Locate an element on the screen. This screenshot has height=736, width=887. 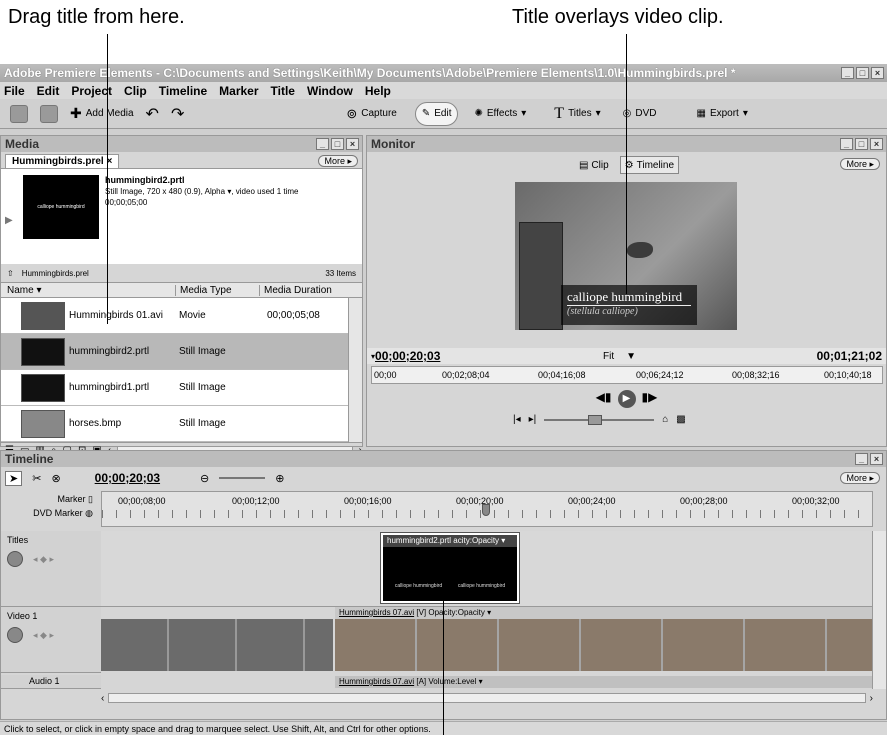
capture-button: ⊚ Capture is located at coordinates (371, 114).